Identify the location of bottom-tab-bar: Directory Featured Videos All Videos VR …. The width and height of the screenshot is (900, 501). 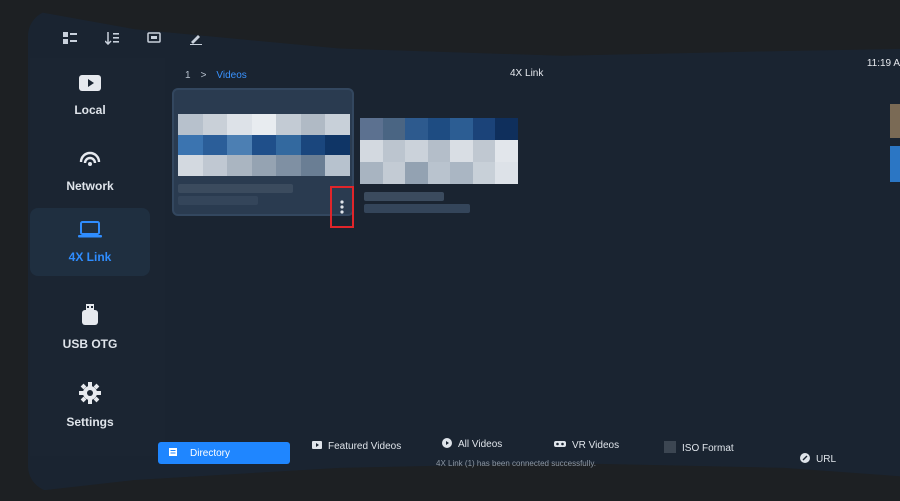
(515, 456).